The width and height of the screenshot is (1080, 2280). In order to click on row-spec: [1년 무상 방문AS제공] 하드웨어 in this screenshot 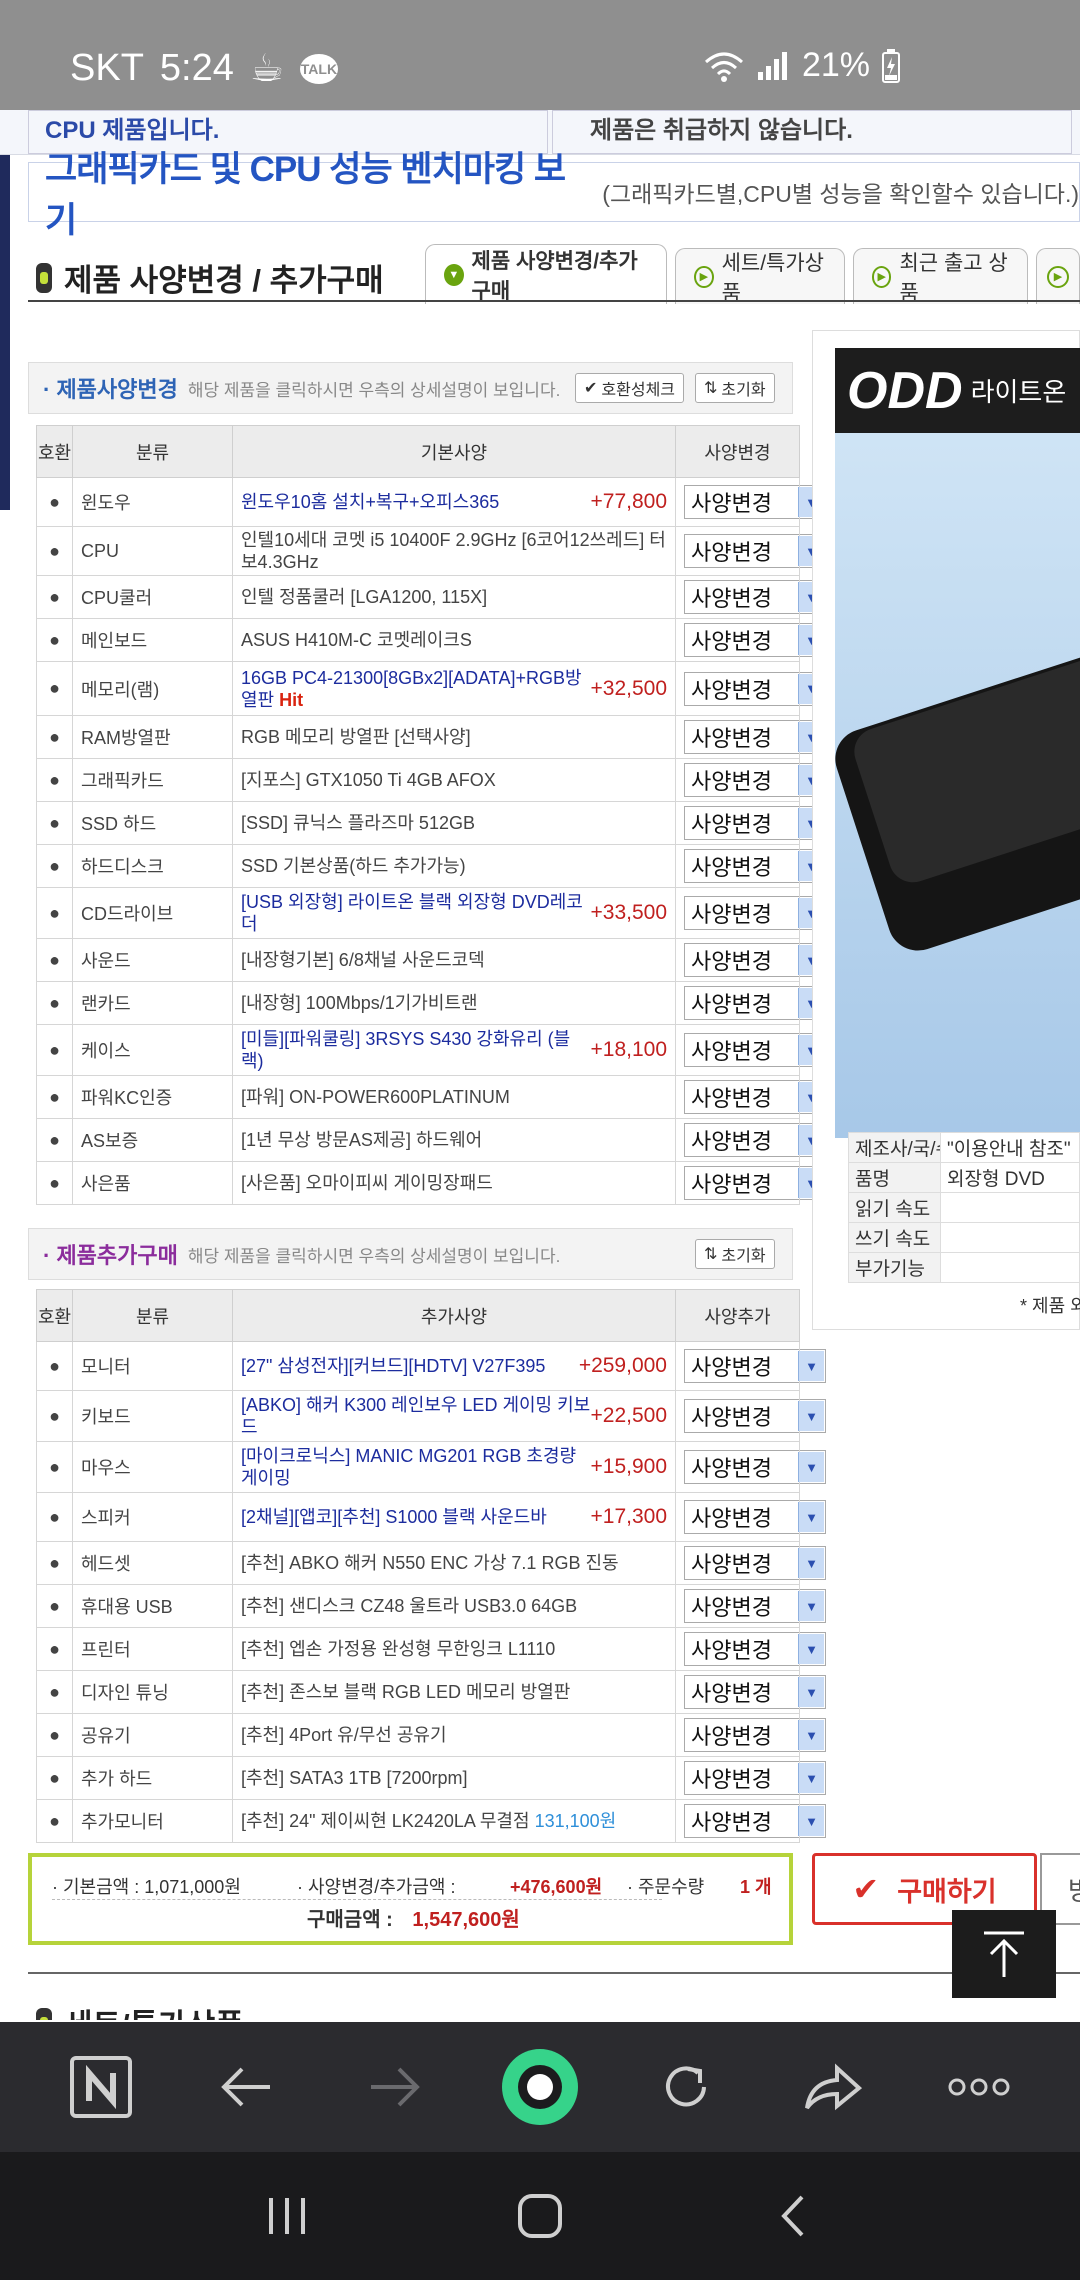, I will do `click(454, 1140)`.